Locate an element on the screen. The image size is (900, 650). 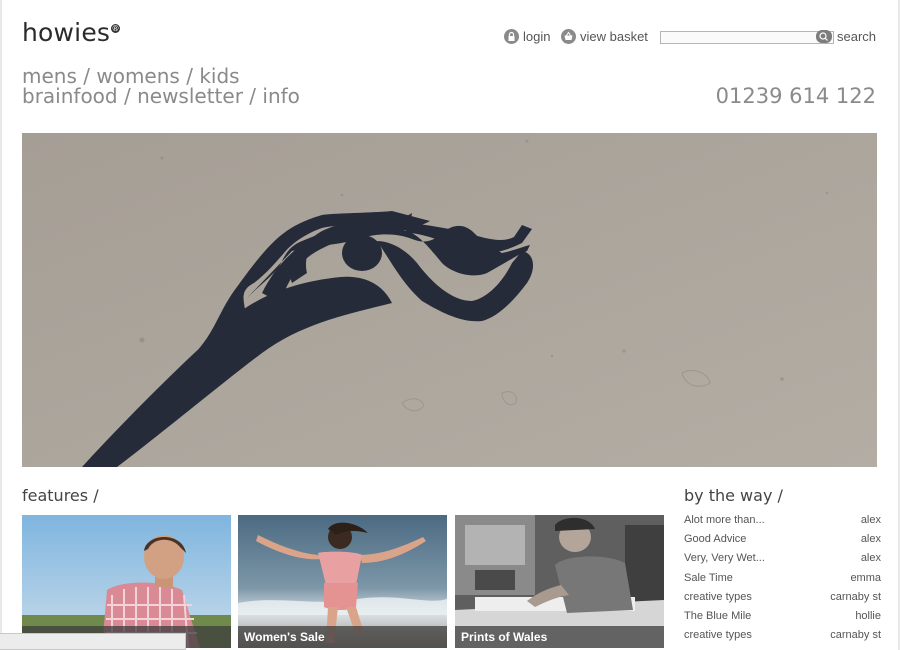
basket-label: view basket is located at coordinates (614, 36).